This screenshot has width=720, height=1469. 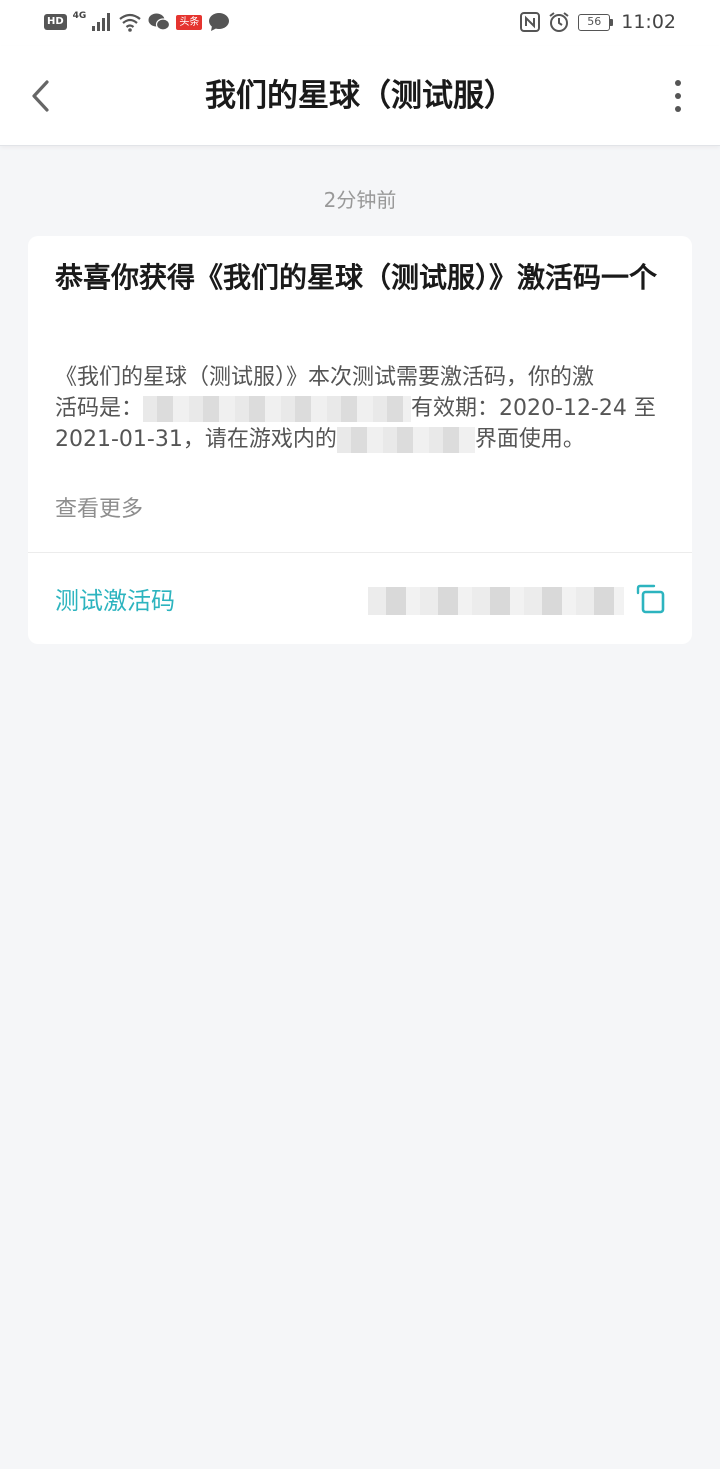 I want to click on status-left-icons: HD 4G 头条, so click(x=137, y=22).